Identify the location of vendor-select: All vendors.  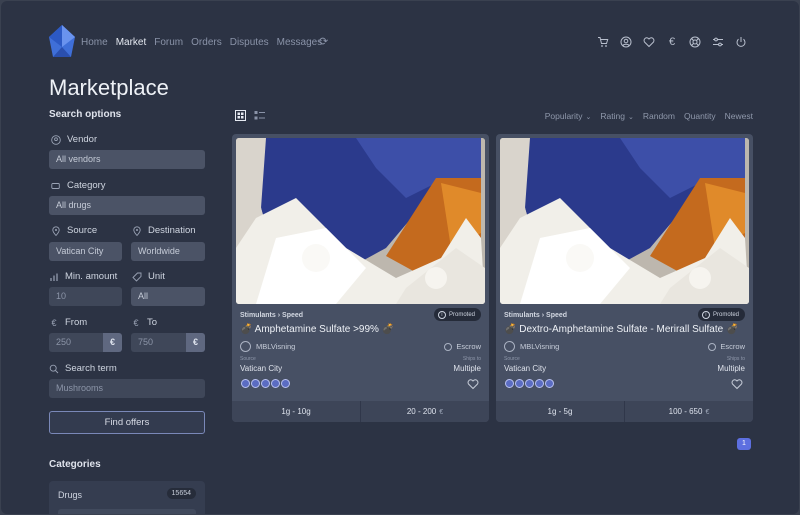
(127, 159).